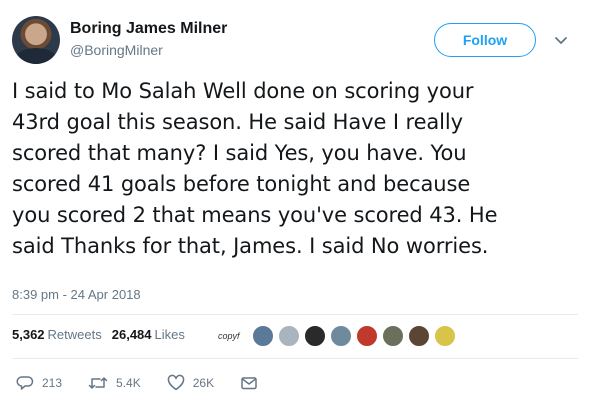  I want to click on likes-label: Likes, so click(169, 334).